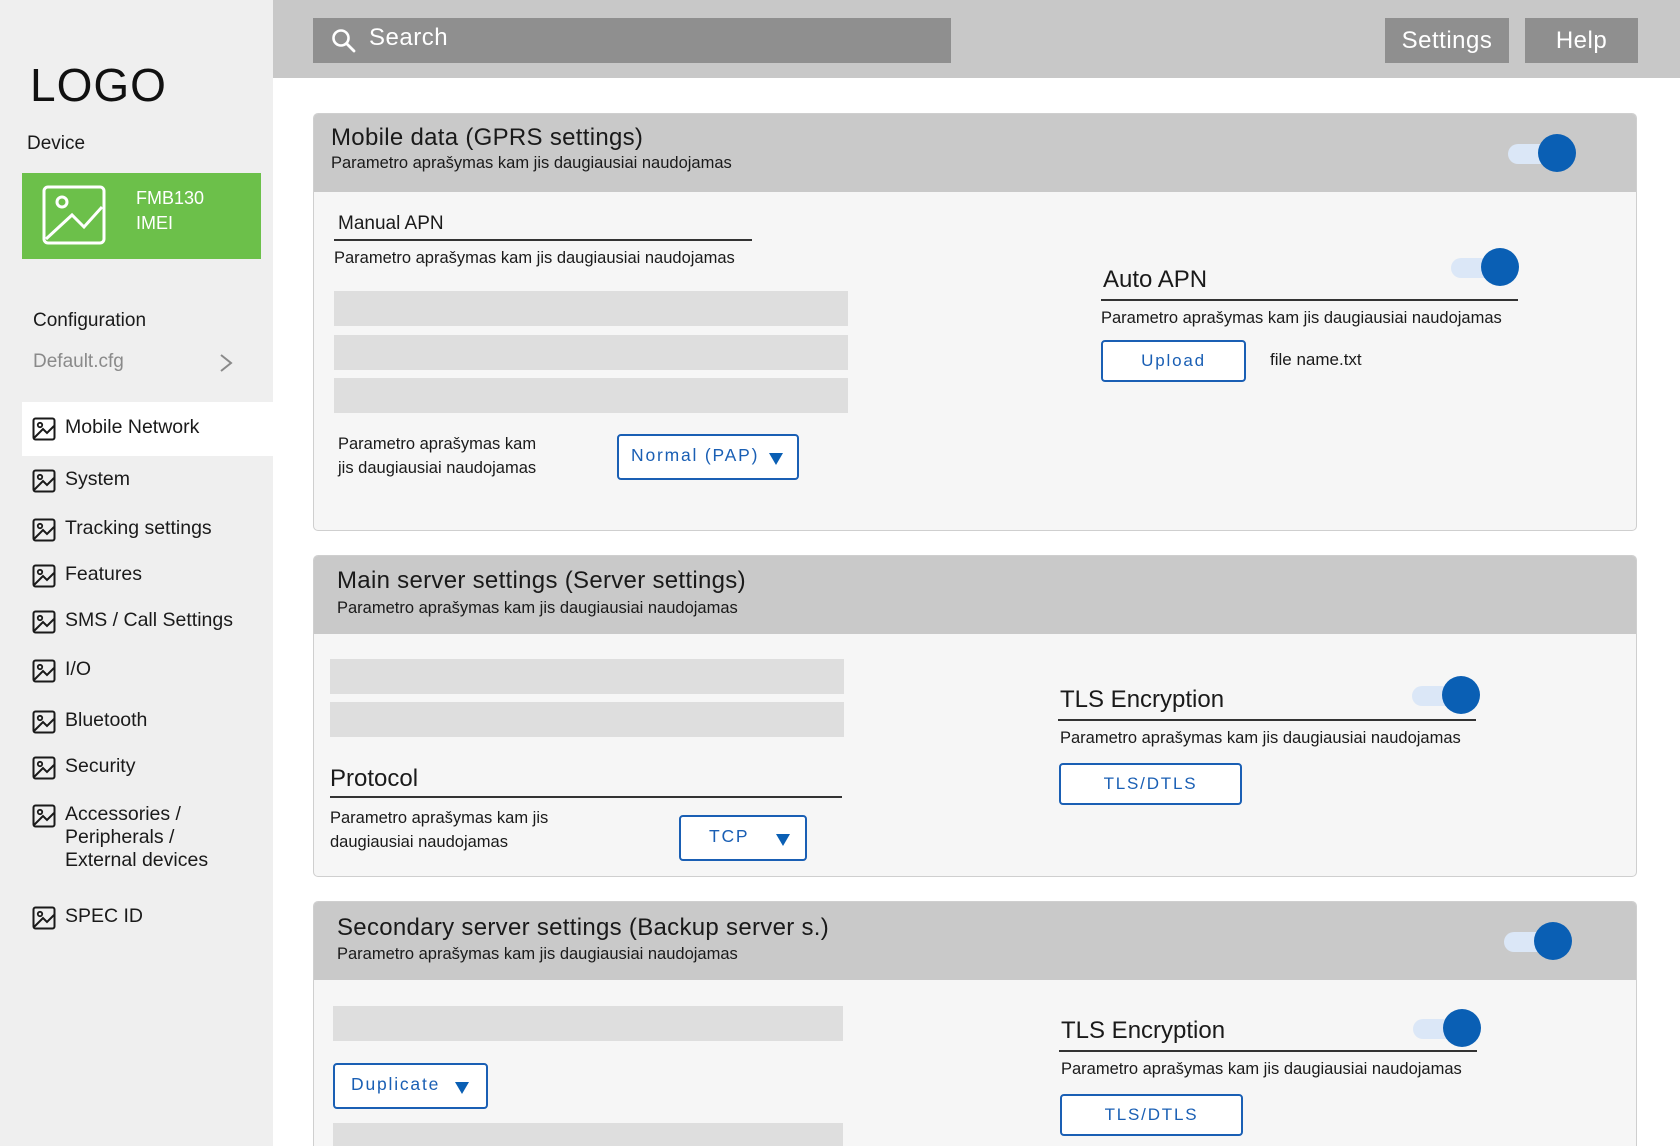  What do you see at coordinates (78, 361) in the screenshot?
I see `config-file-name: Default.cfg` at bounding box center [78, 361].